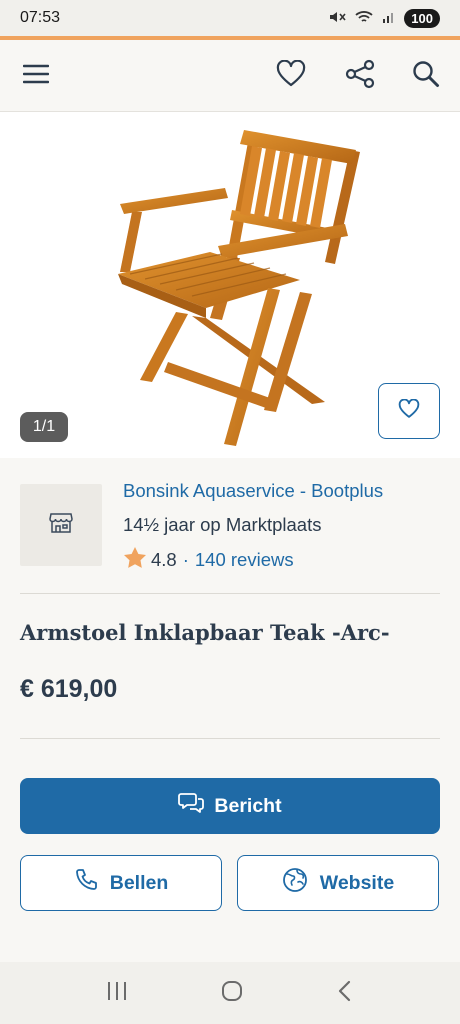 This screenshot has width=460, height=1024. What do you see at coordinates (191, 806) in the screenshot?
I see `chat-icon` at bounding box center [191, 806].